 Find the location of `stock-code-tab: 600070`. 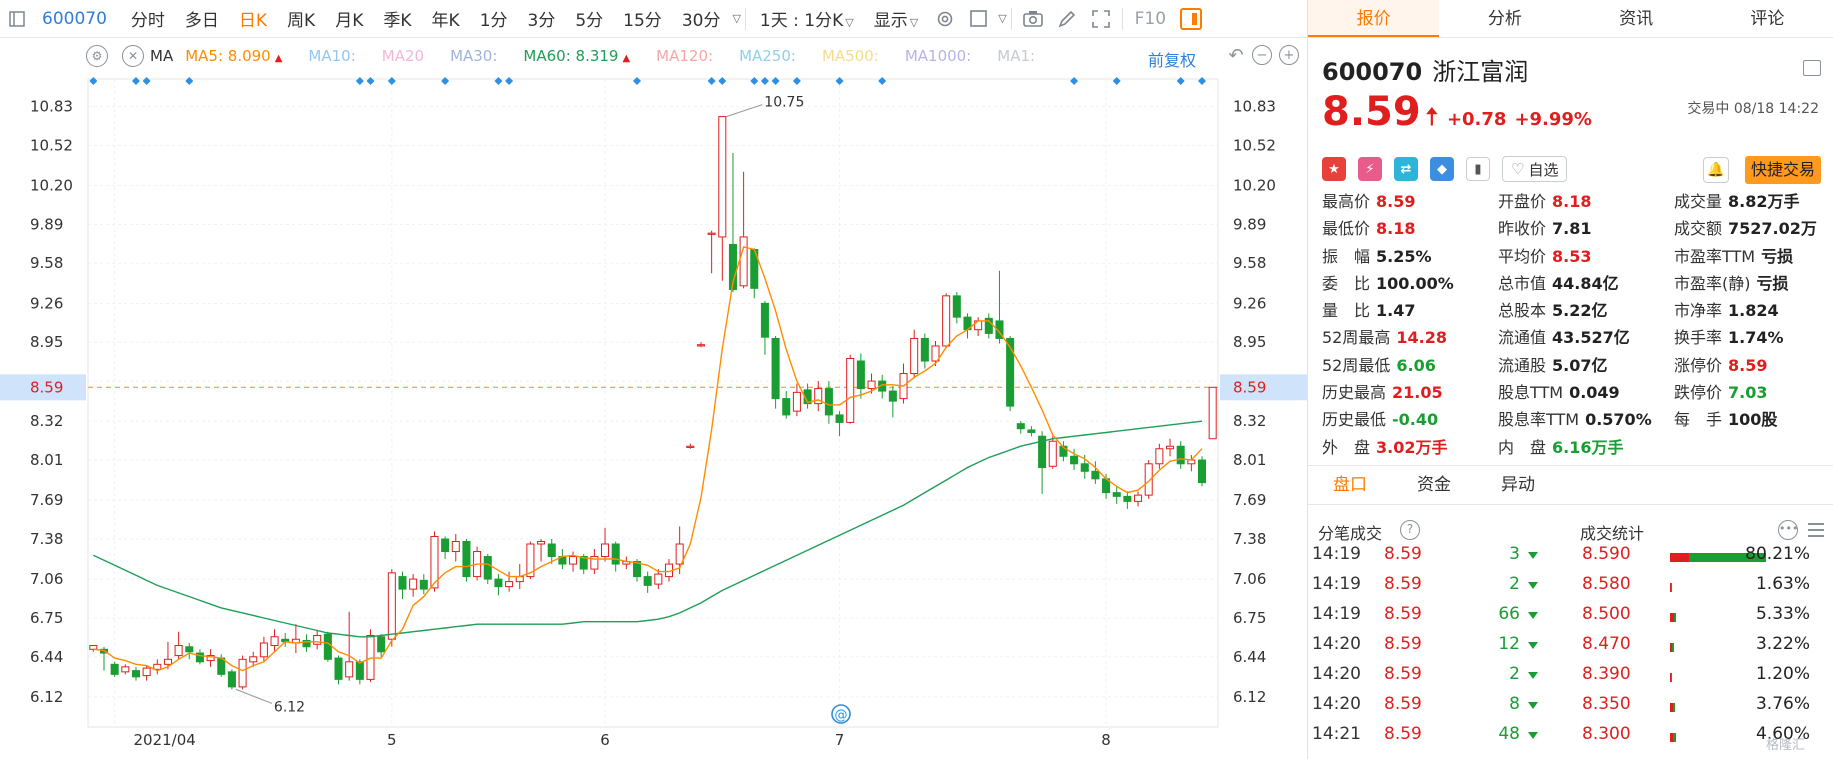

stock-code-tab: 600070 is located at coordinates (77, 19).